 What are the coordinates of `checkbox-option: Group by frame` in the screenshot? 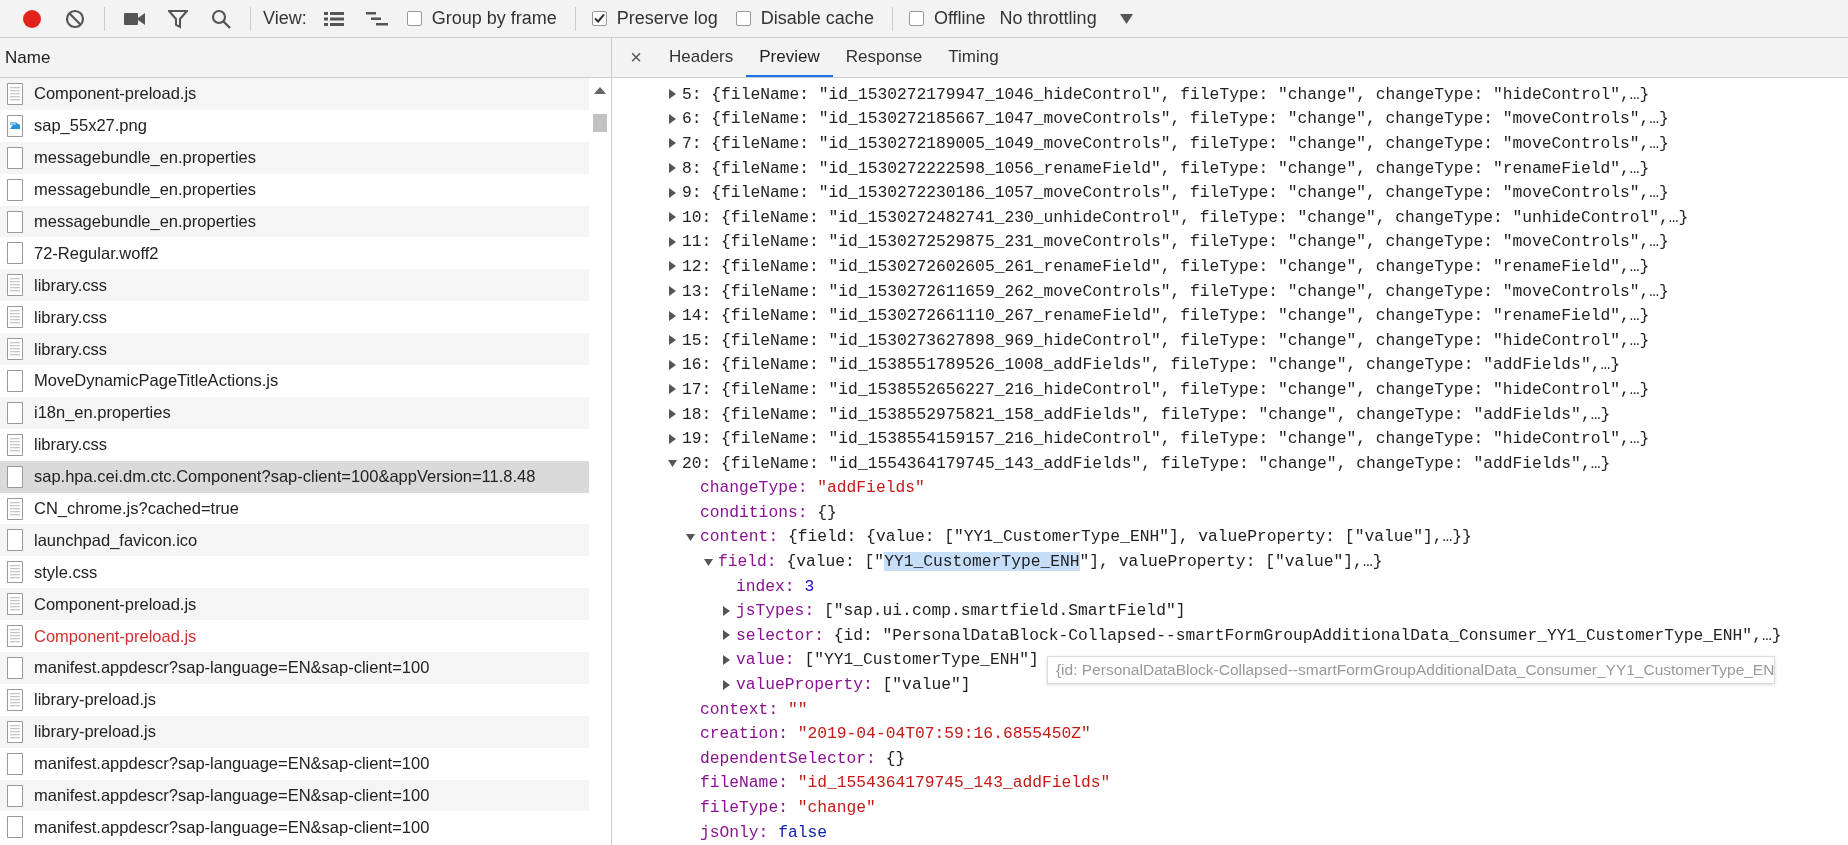 It's located at (481, 18).